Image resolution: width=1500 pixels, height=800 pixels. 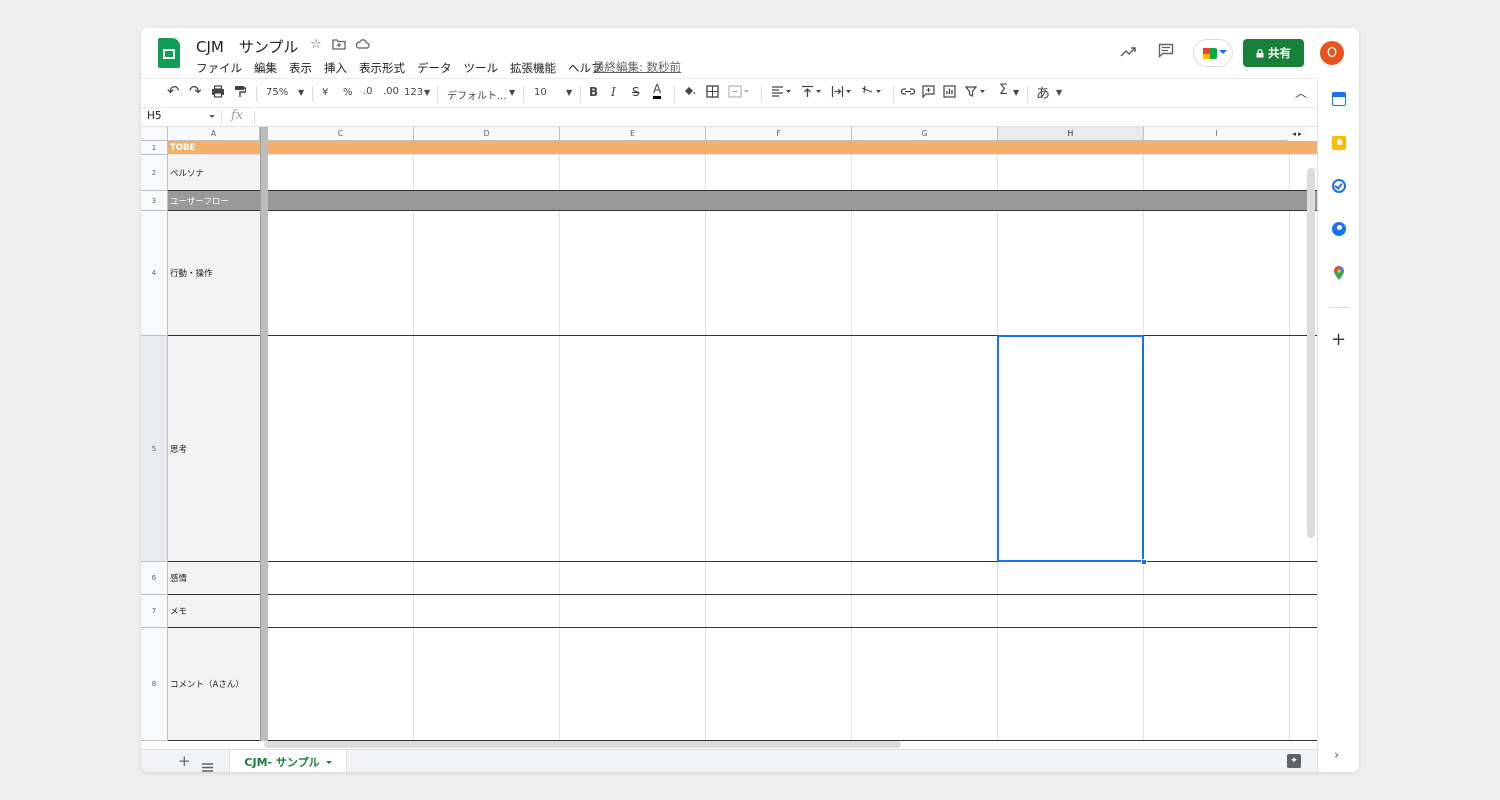 What do you see at coordinates (169, 53) in the screenshot?
I see `sheets-logo-icon` at bounding box center [169, 53].